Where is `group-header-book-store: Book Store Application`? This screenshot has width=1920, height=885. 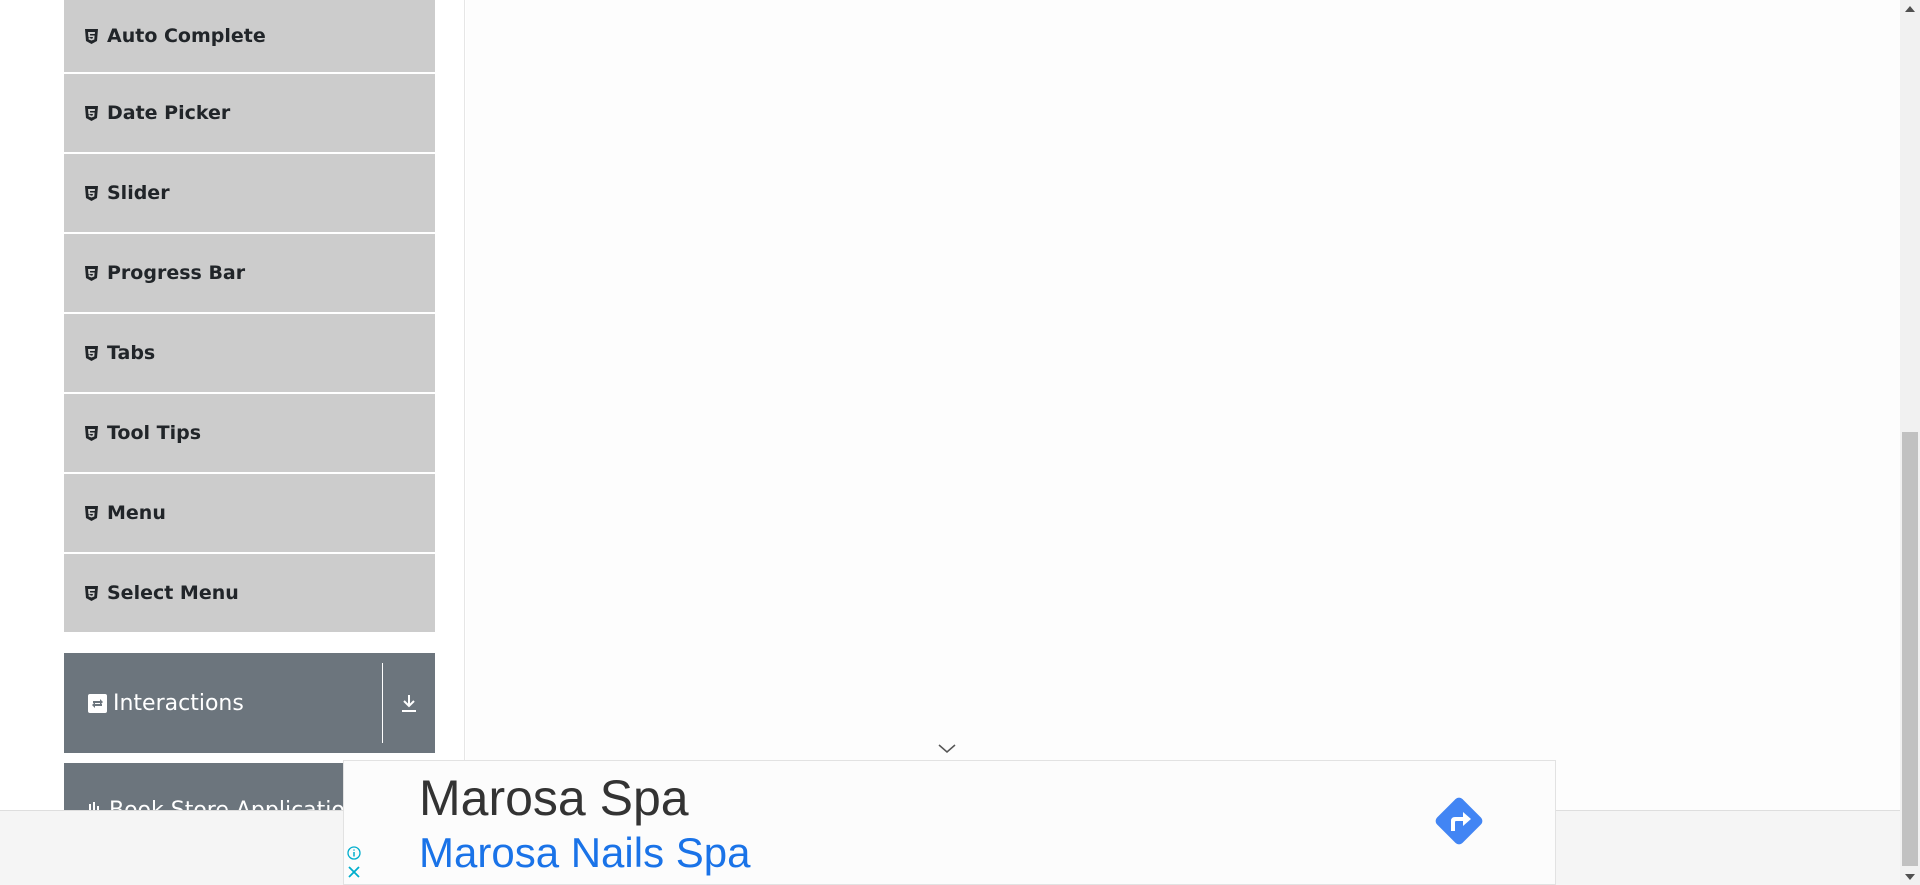
group-header-book-store: Book Store Application is located at coordinates (203, 786).